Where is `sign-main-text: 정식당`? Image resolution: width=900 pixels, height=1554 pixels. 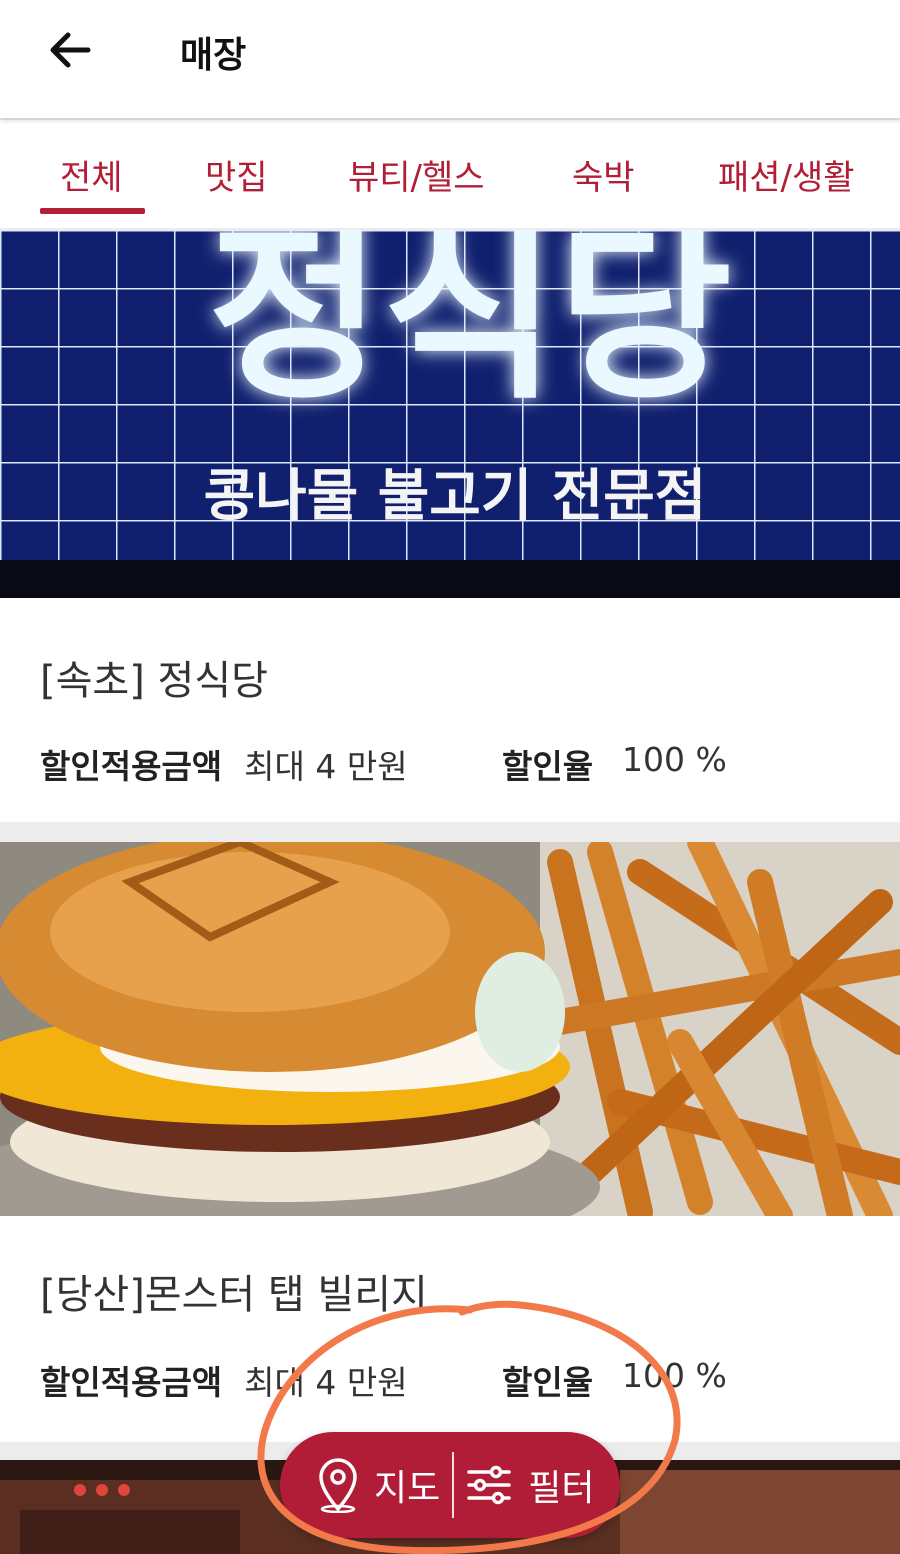 sign-main-text: 정식당 is located at coordinates (470, 327).